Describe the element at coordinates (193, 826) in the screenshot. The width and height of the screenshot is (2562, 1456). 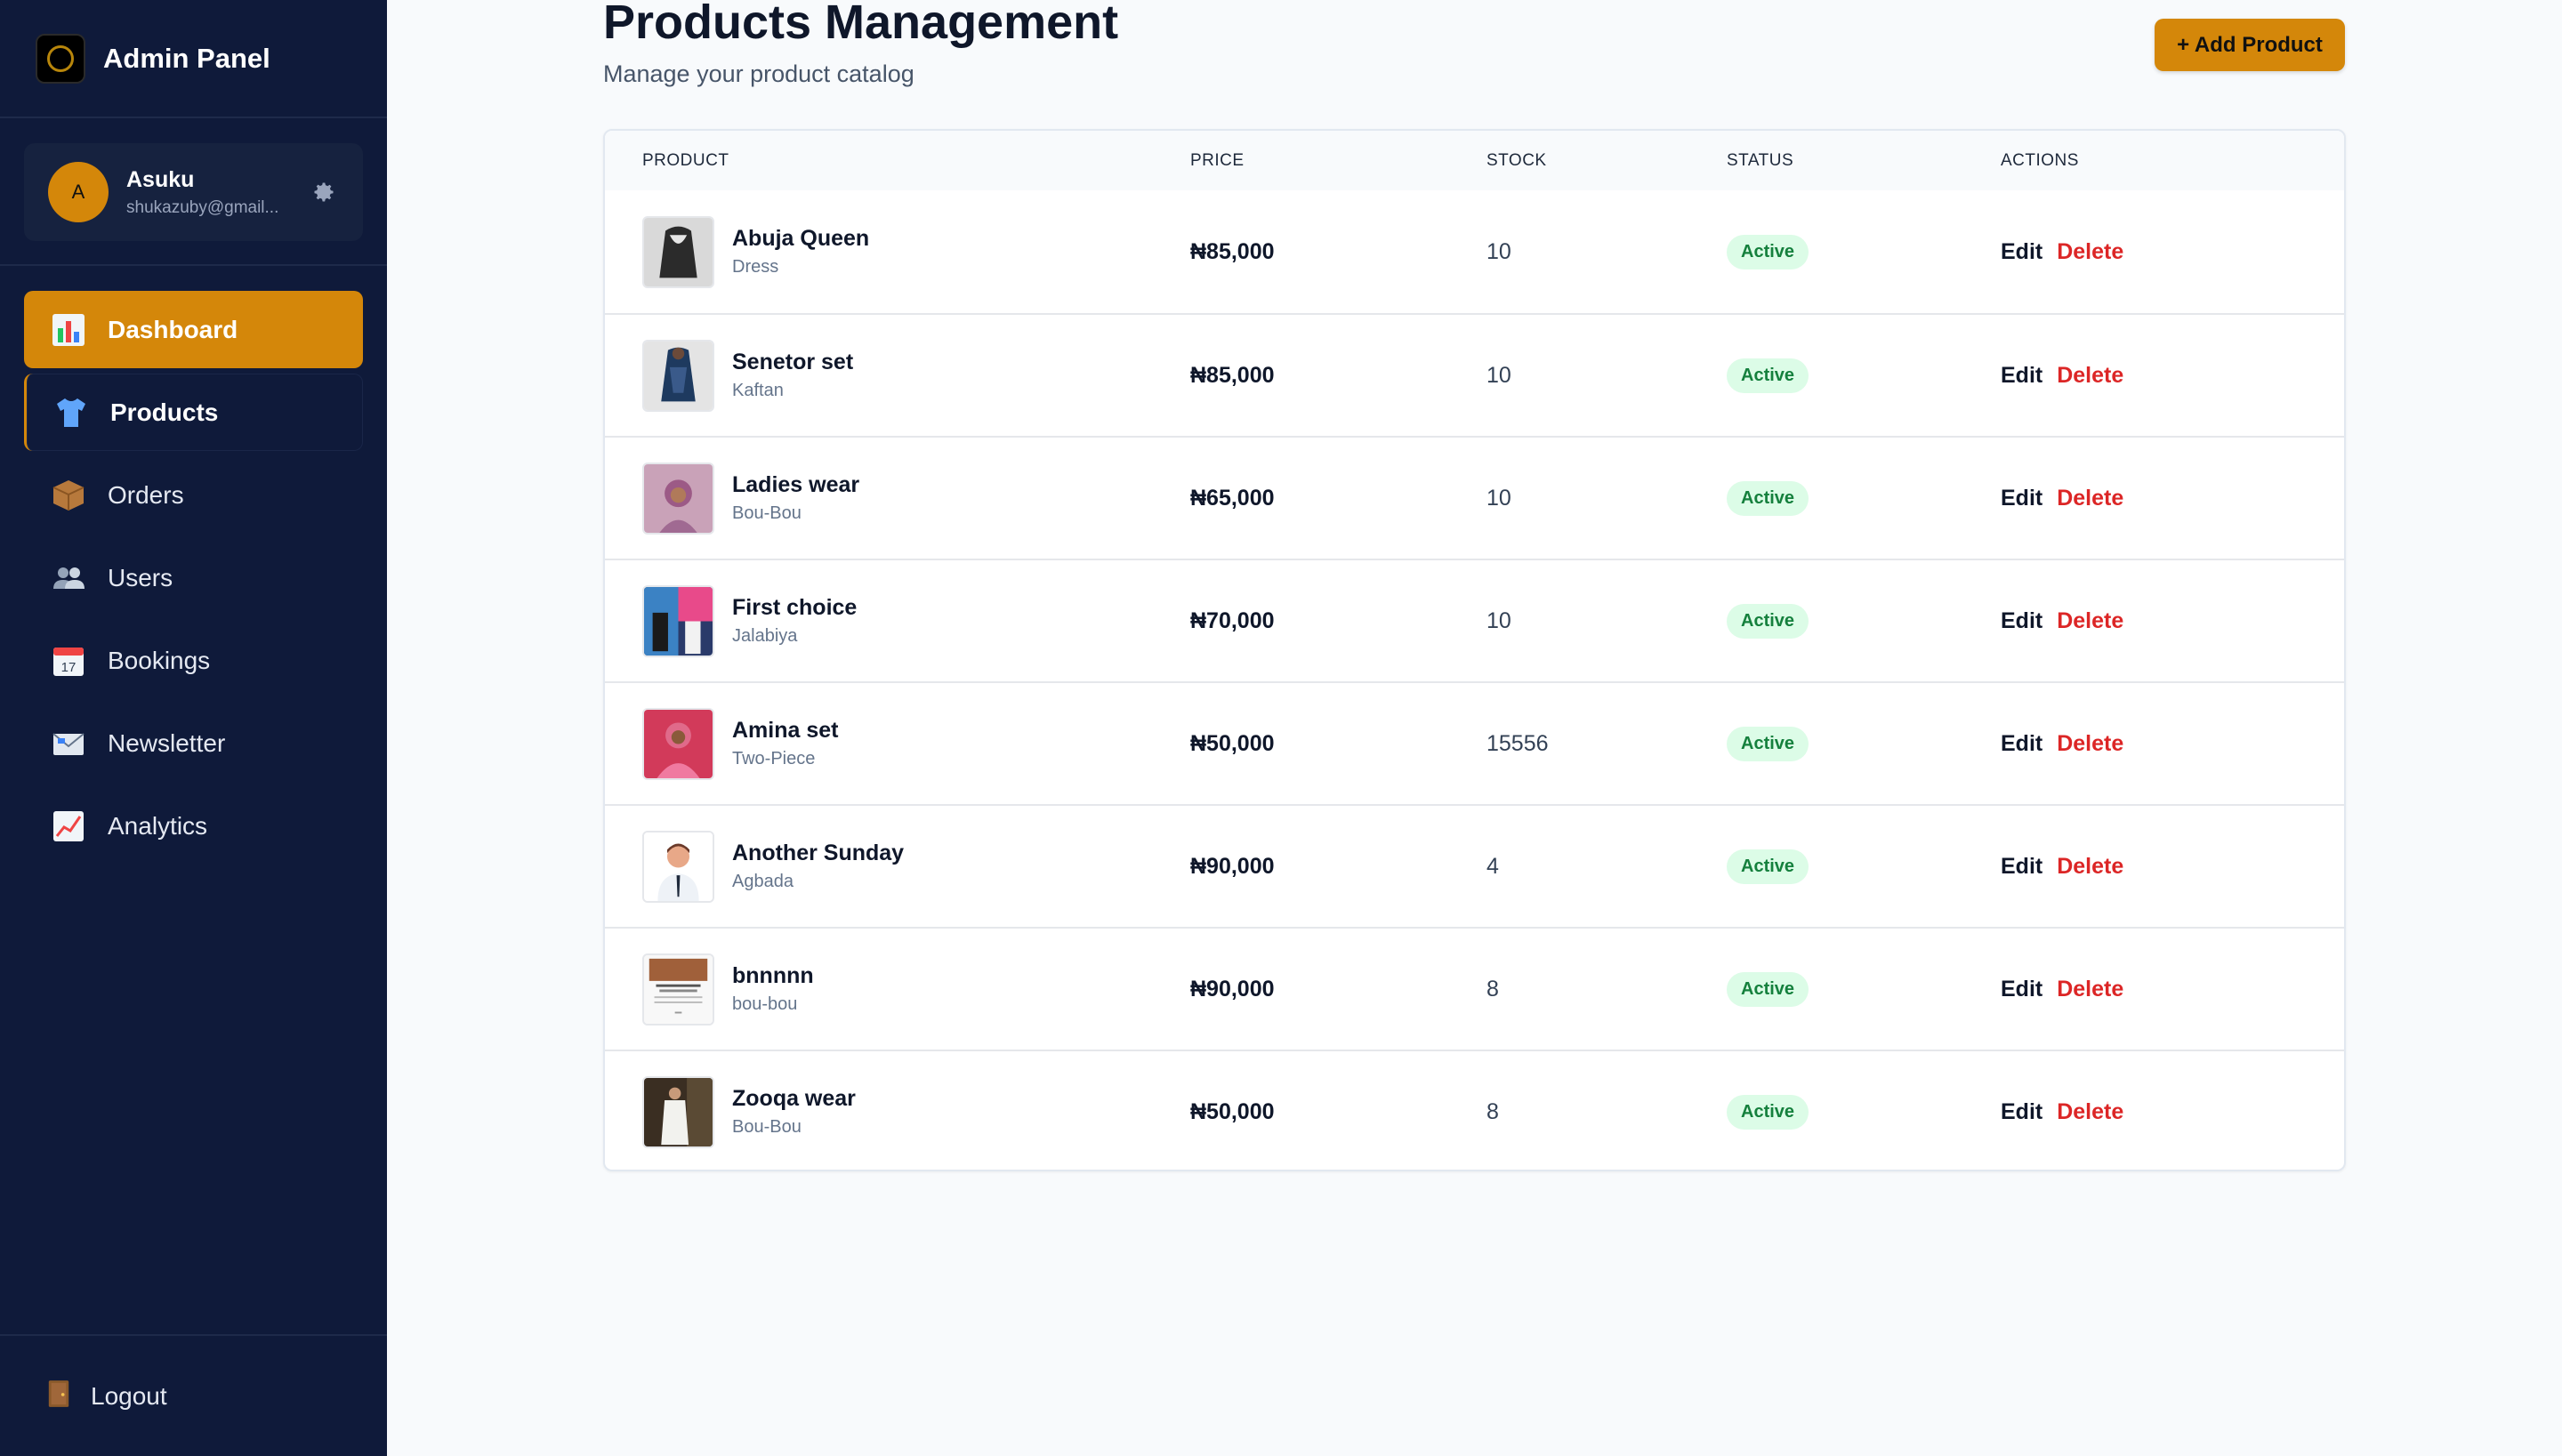
I see `sidebar-item-analytics: Analytics` at that location.